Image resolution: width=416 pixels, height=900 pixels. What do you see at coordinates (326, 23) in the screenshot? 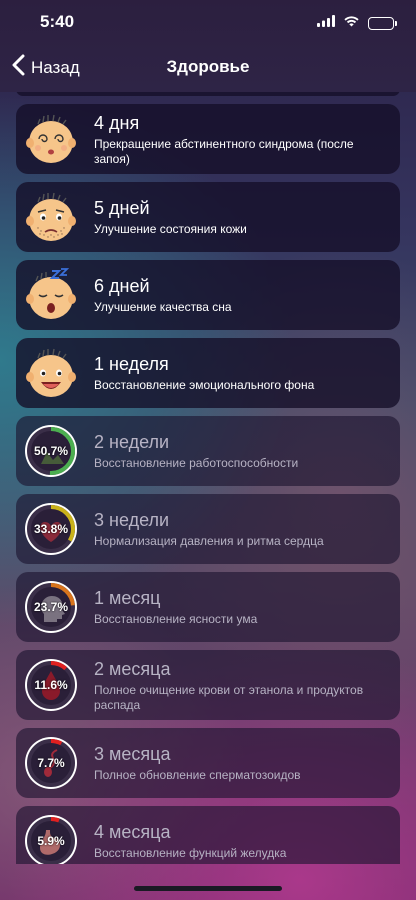
I see `signal-icon` at bounding box center [326, 23].